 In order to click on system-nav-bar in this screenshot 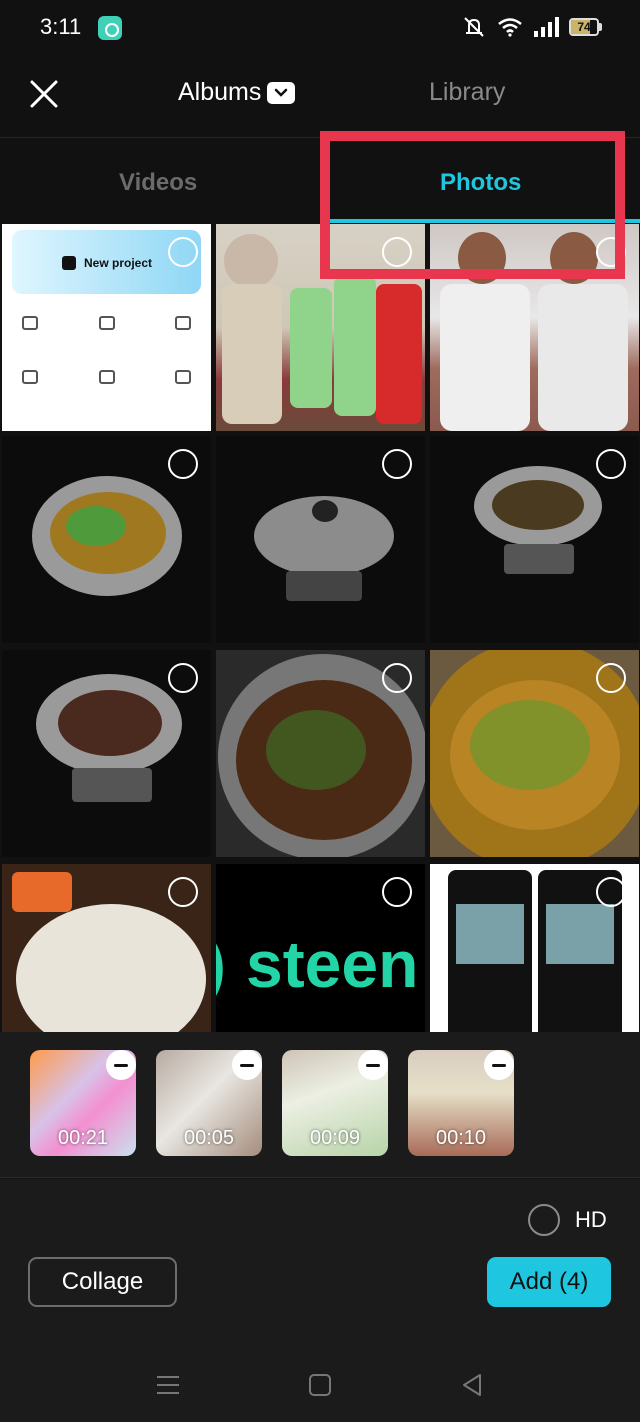, I will do `click(320, 1390)`.